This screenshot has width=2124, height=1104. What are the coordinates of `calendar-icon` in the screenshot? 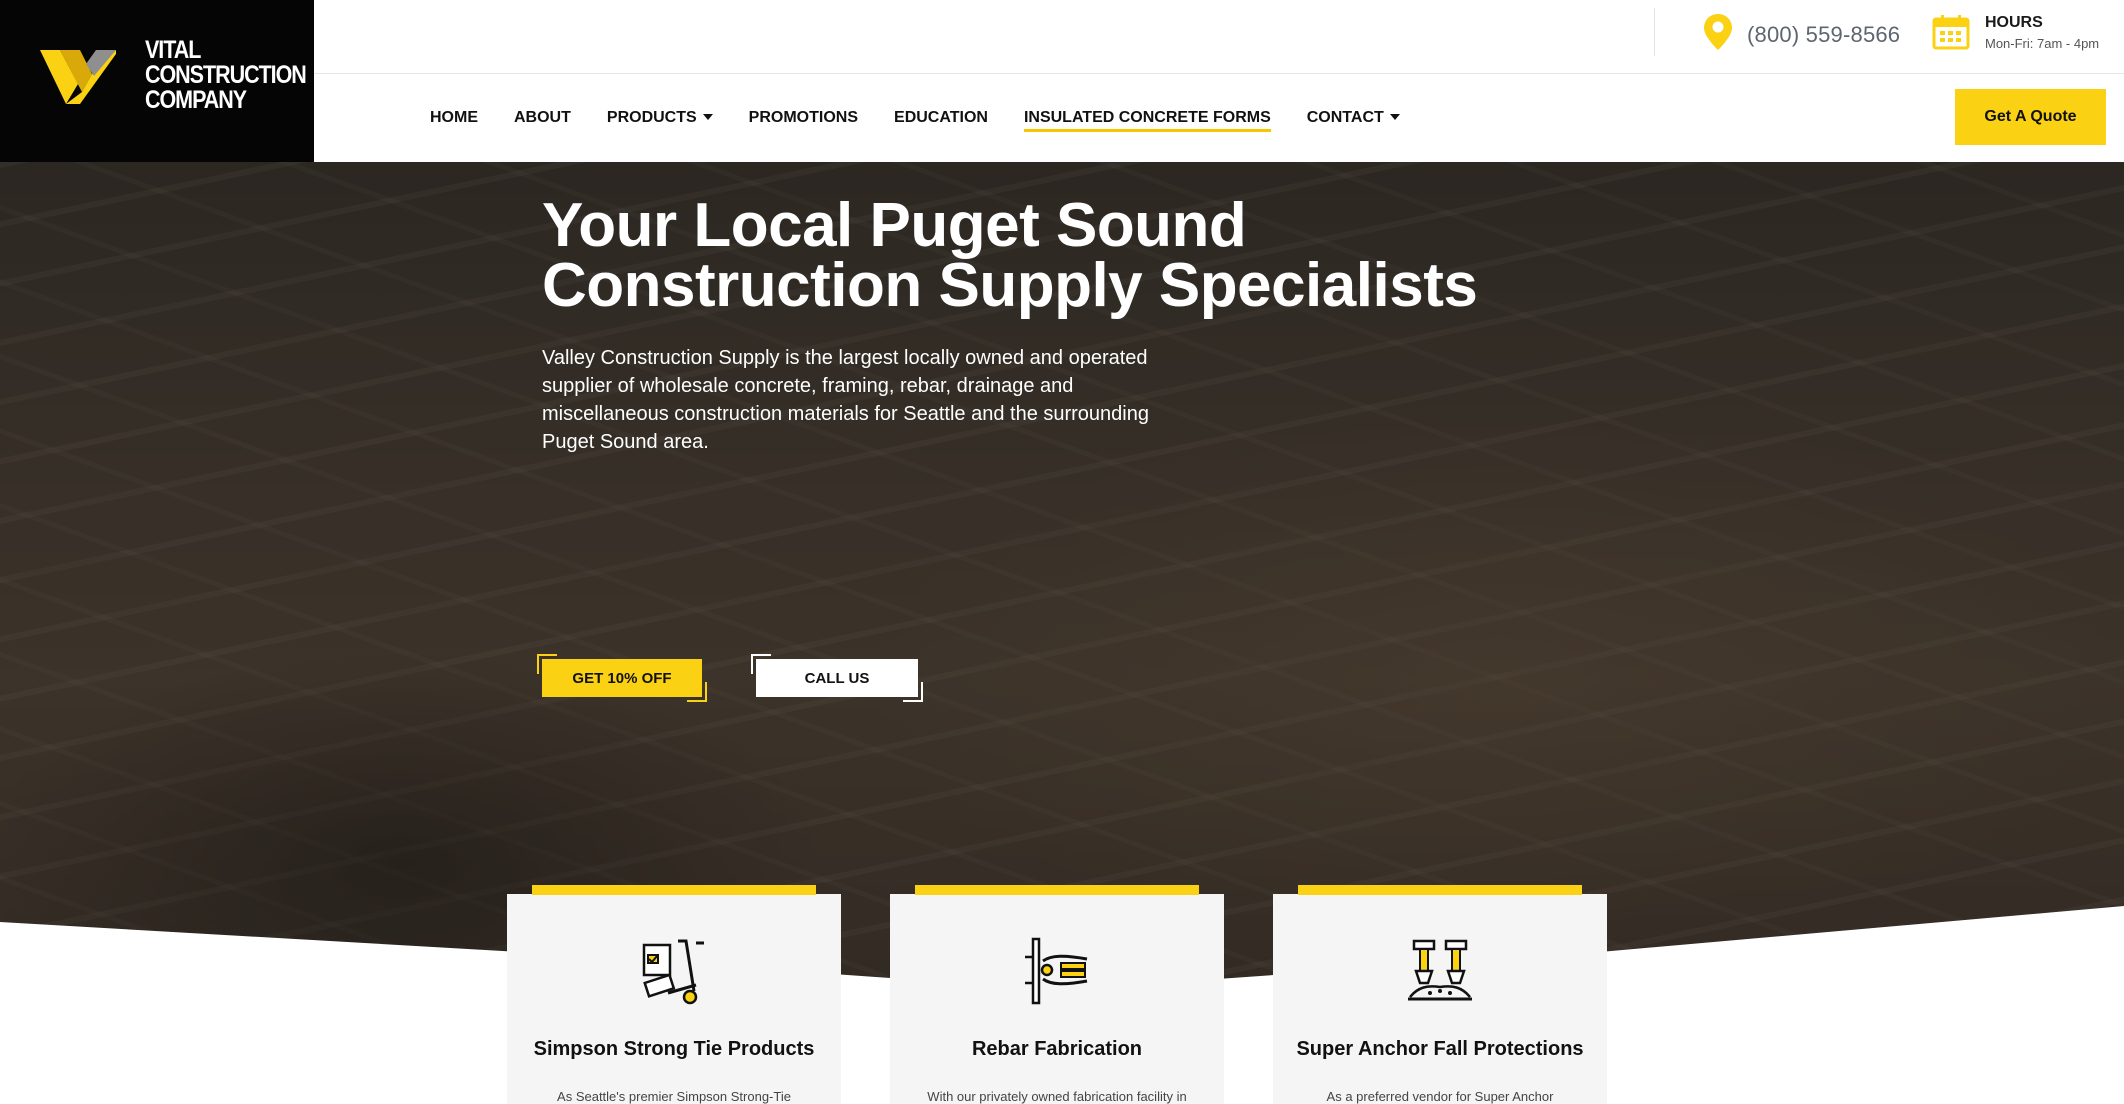 It's located at (1951, 32).